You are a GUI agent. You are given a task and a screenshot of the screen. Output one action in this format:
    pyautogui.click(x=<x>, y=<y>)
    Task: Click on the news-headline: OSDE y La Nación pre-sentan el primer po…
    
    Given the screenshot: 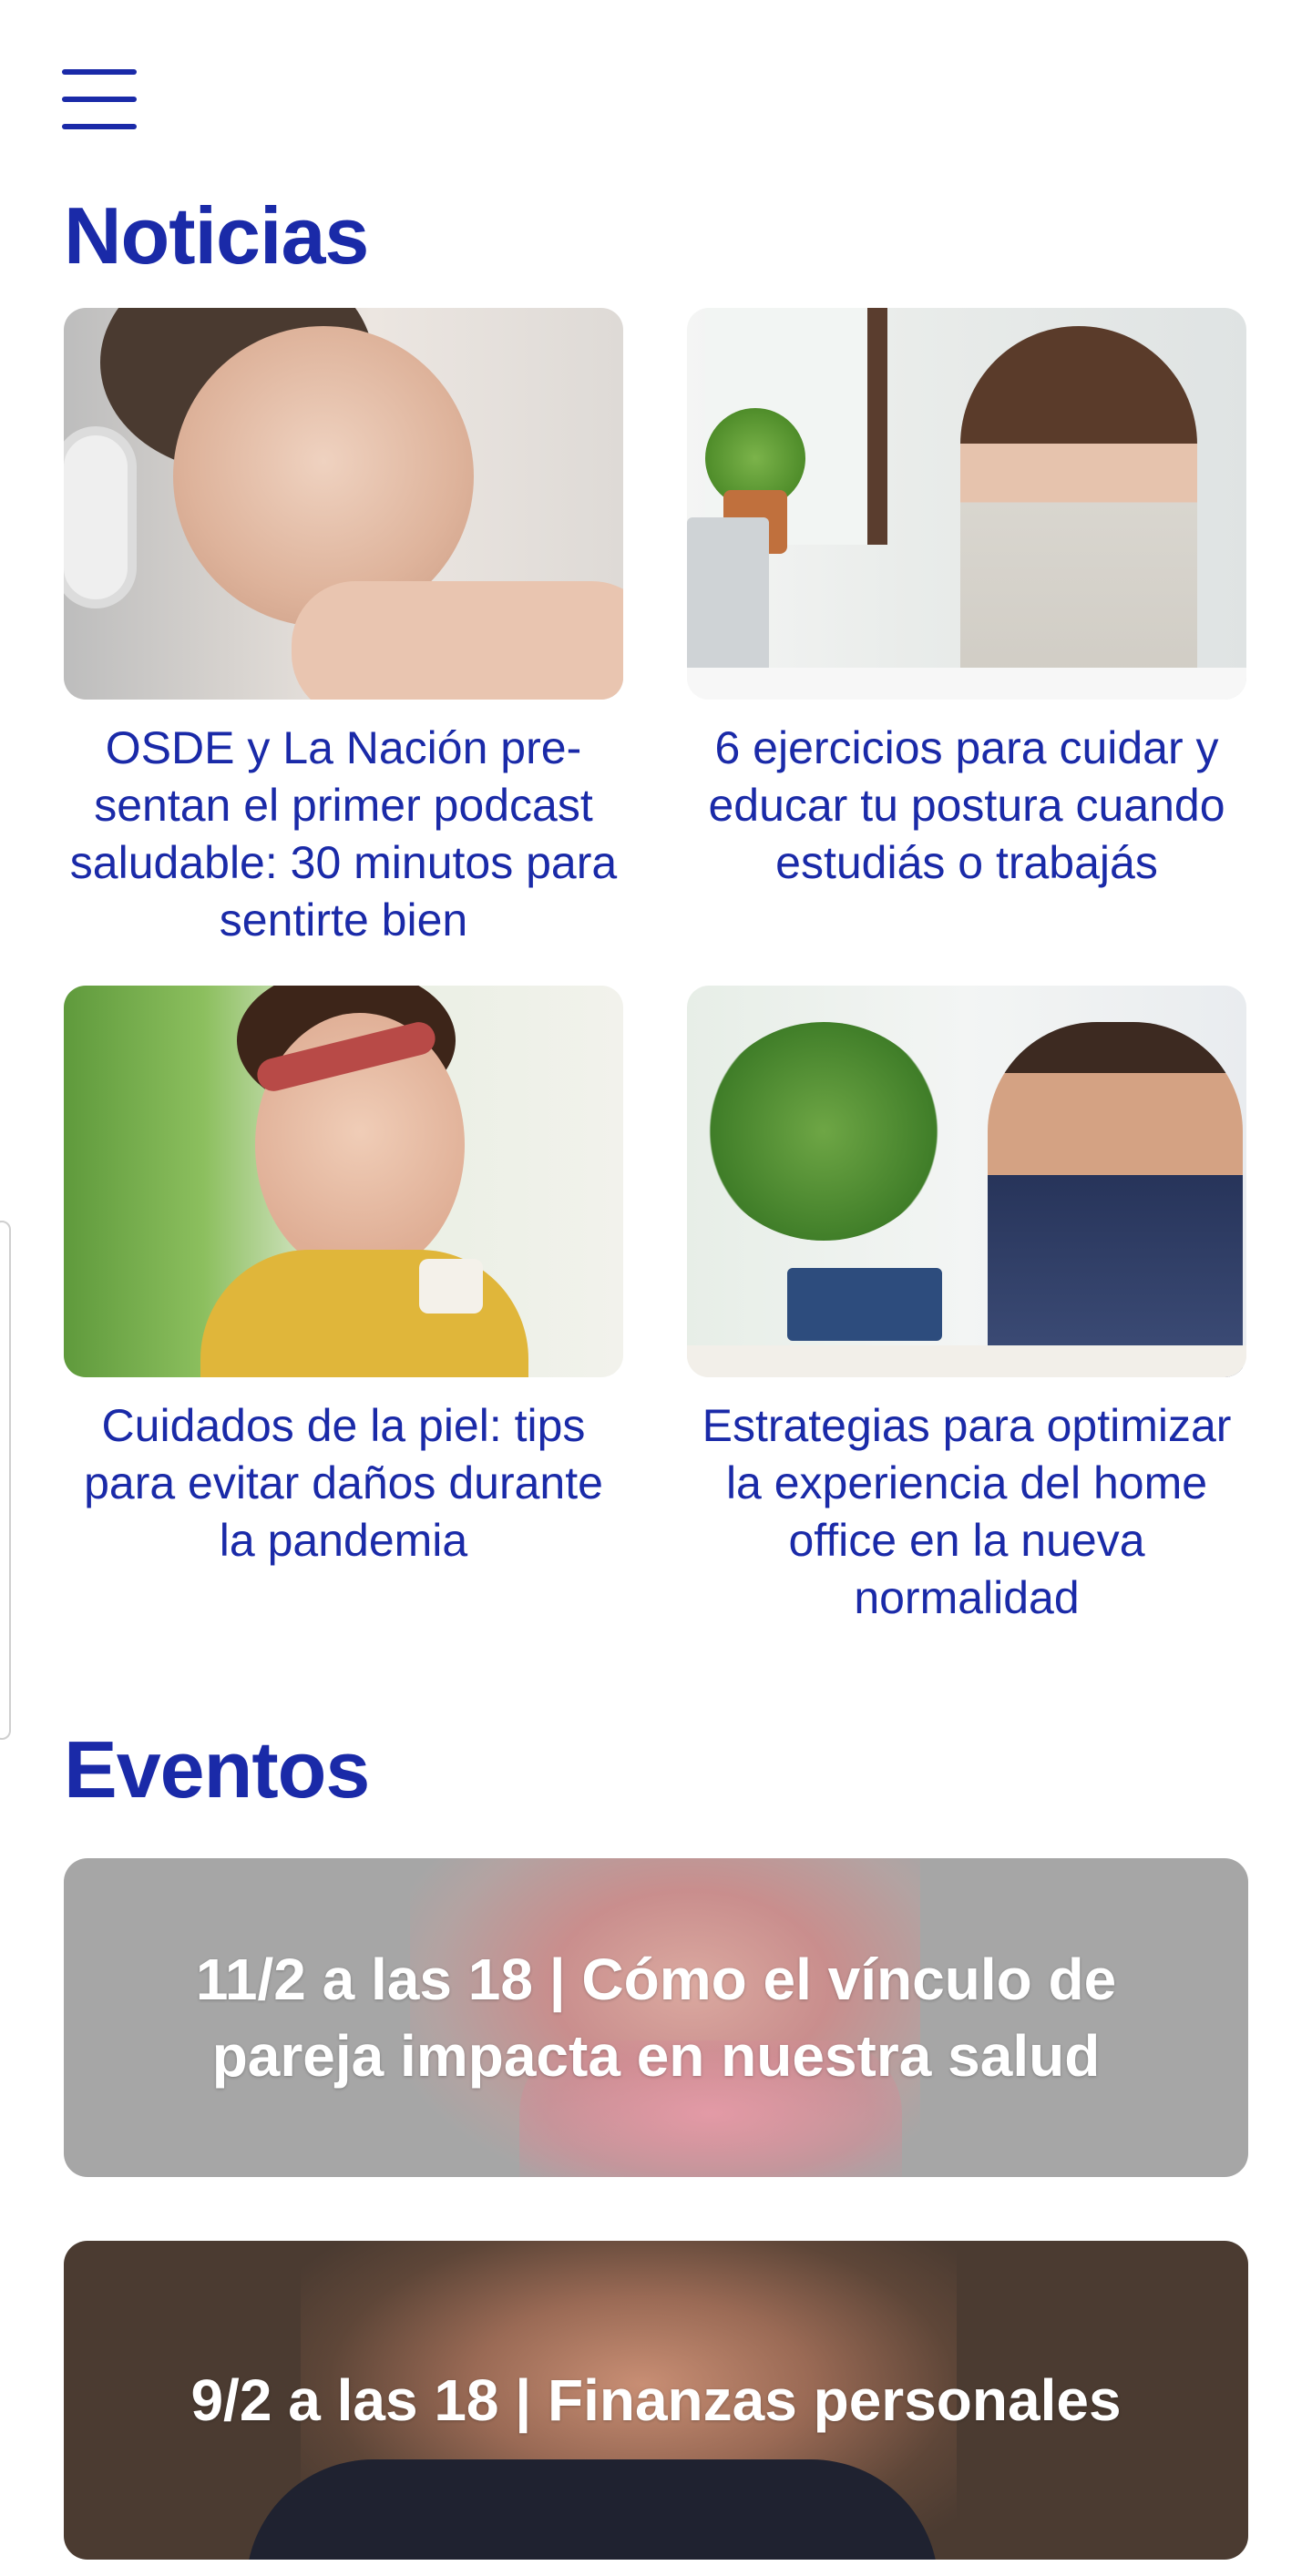 What is the action you would take?
    pyautogui.click(x=344, y=834)
    